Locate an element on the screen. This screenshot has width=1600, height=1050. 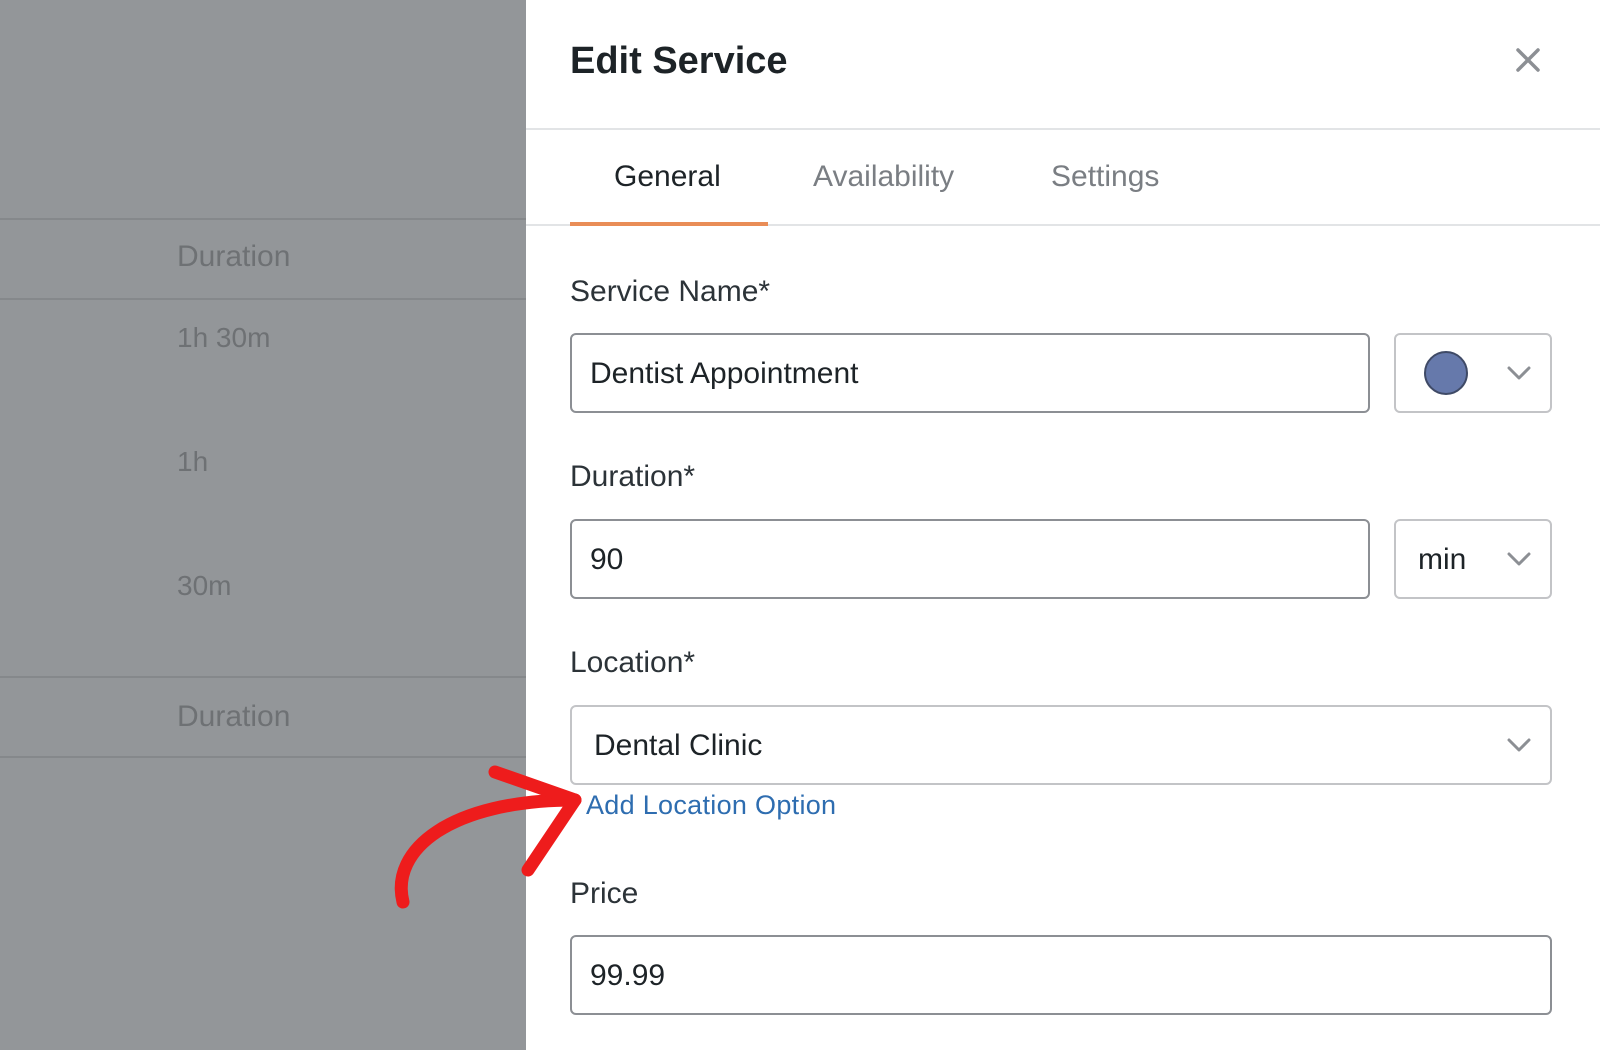
close-icon is located at coordinates (1528, 60).